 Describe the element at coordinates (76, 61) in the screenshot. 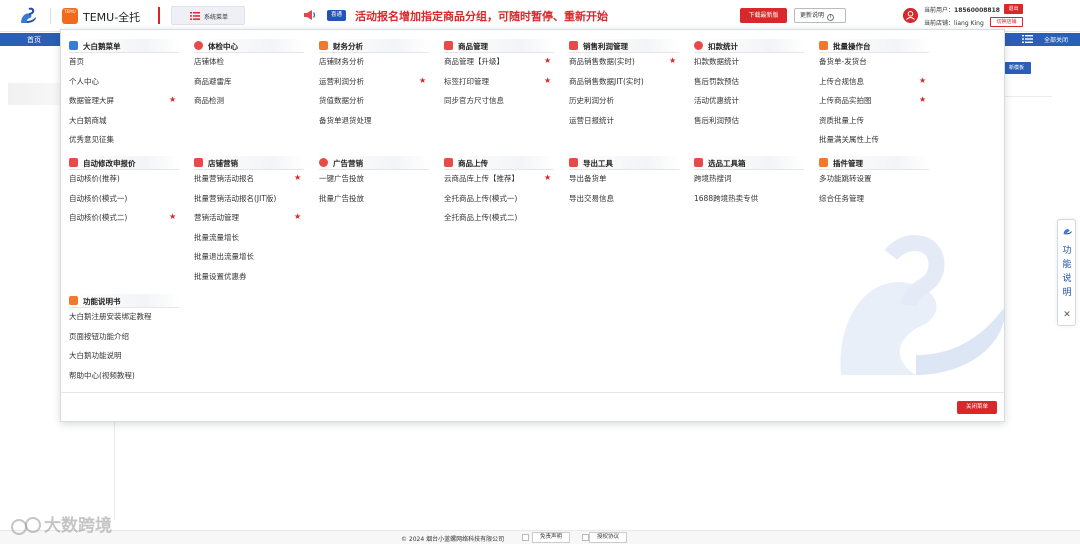

I see `menu-item: 首页` at that location.